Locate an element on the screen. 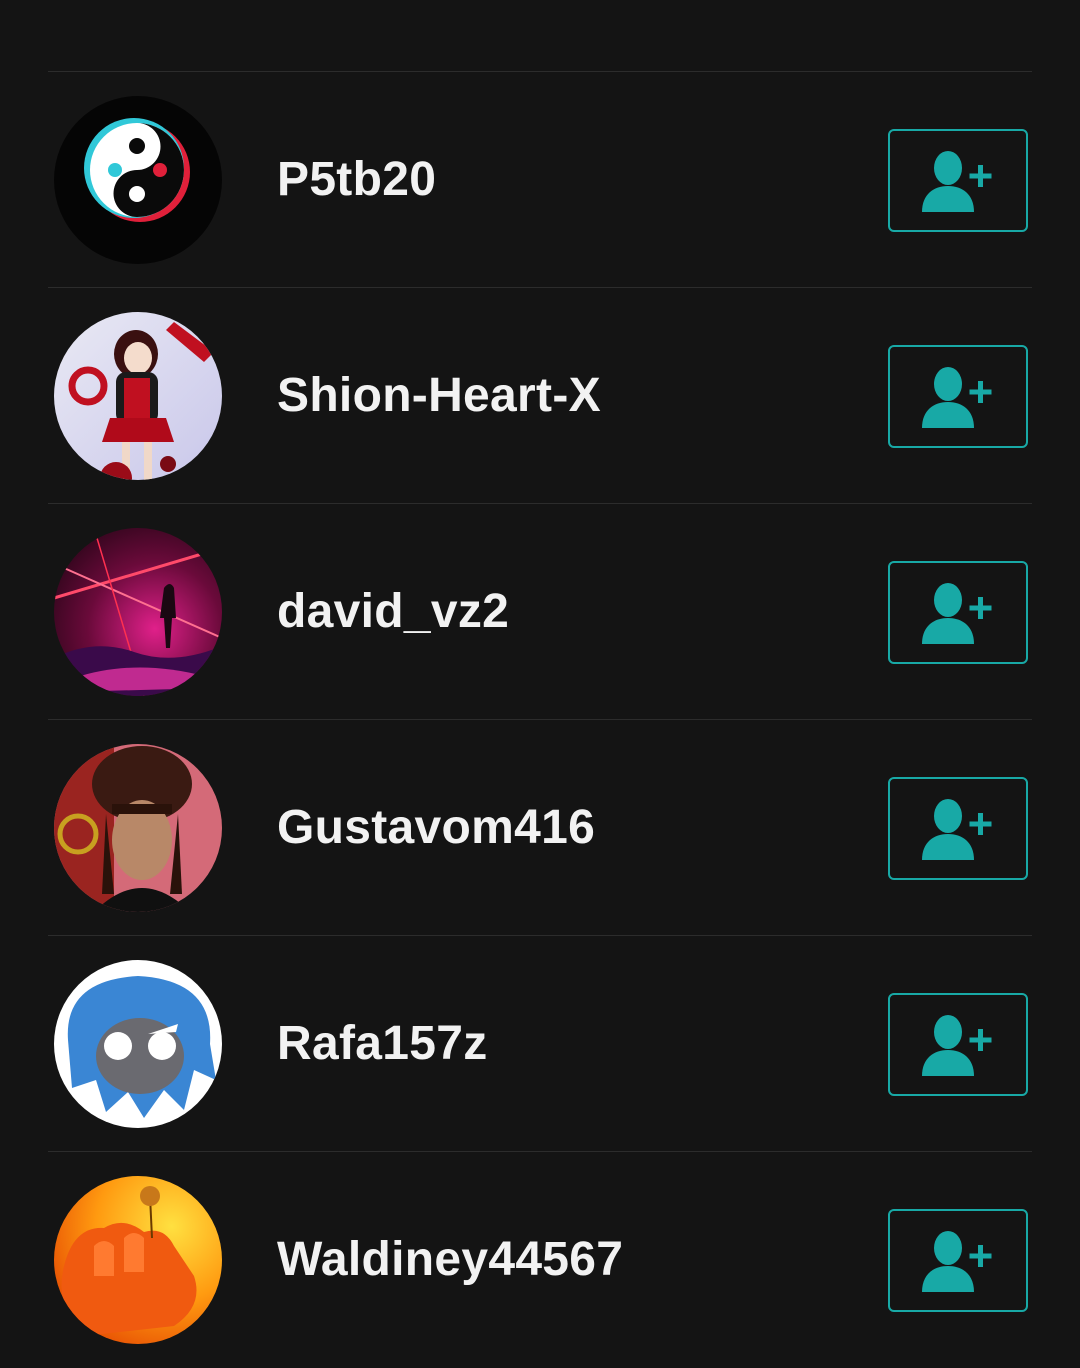 The width and height of the screenshot is (1080, 1368). anime-character-avatar-image is located at coordinates (138, 396).